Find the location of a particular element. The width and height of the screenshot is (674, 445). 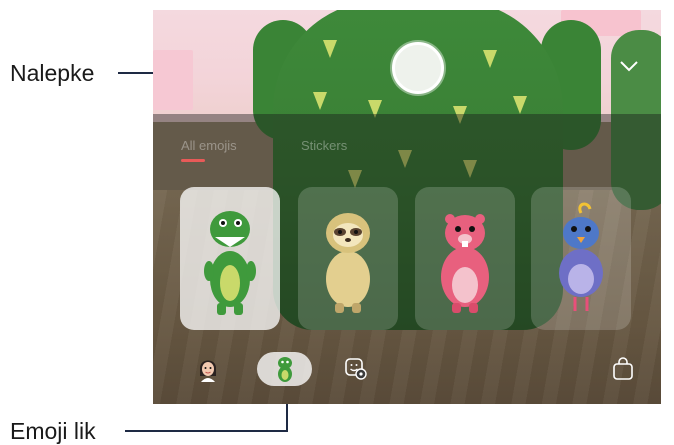

room-shelf is located at coordinates (173, 80).